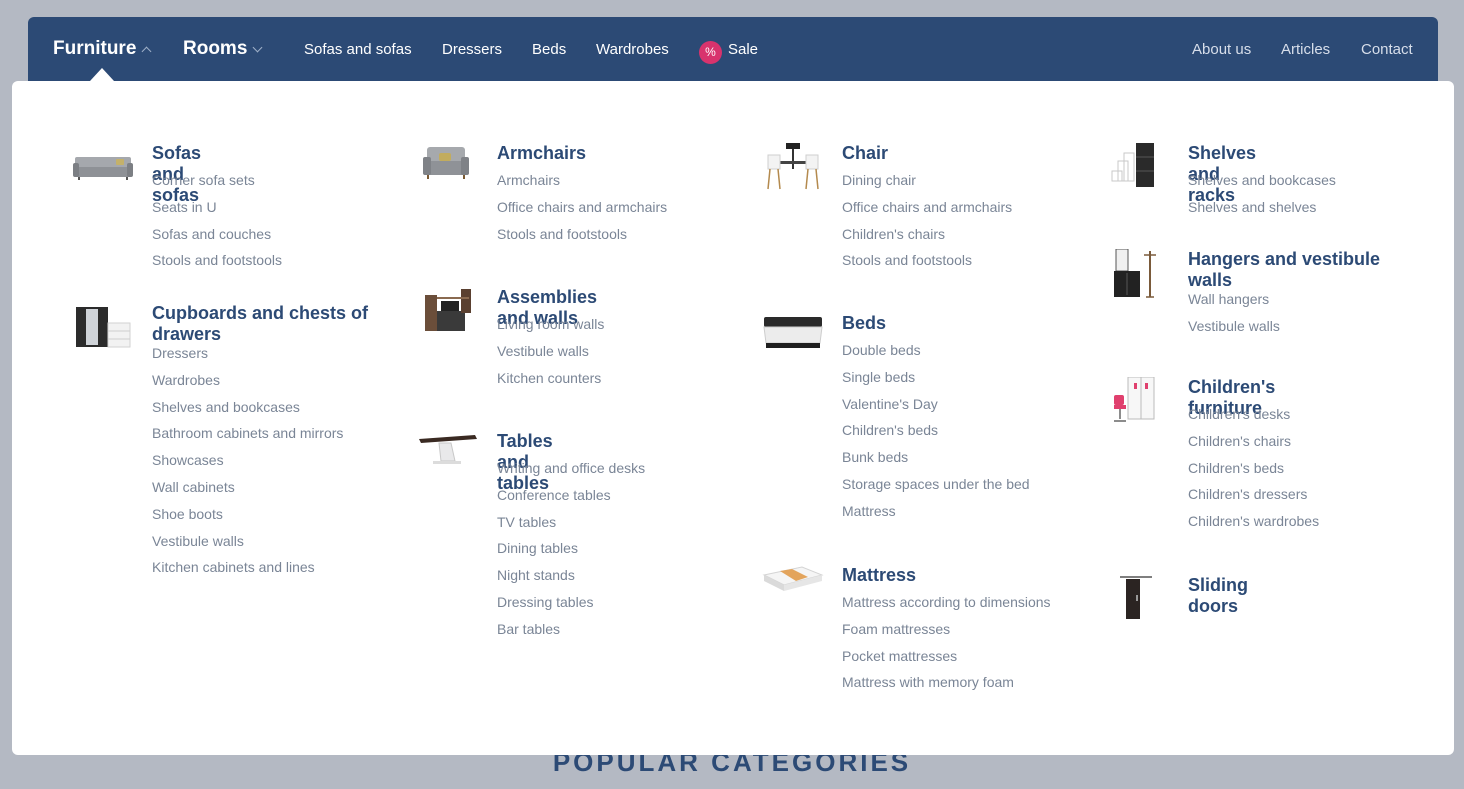  What do you see at coordinates (215, 48) in the screenshot?
I see `nav-rooms-label: Rooms` at bounding box center [215, 48].